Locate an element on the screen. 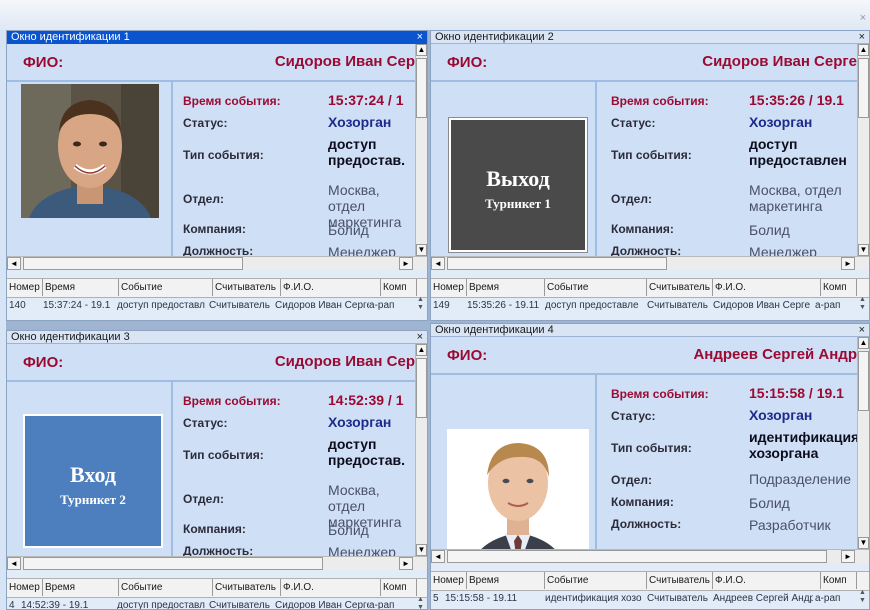 This screenshot has width=870, height=610. window-title-bar: Окно идентификации 2 × is located at coordinates (650, 37).